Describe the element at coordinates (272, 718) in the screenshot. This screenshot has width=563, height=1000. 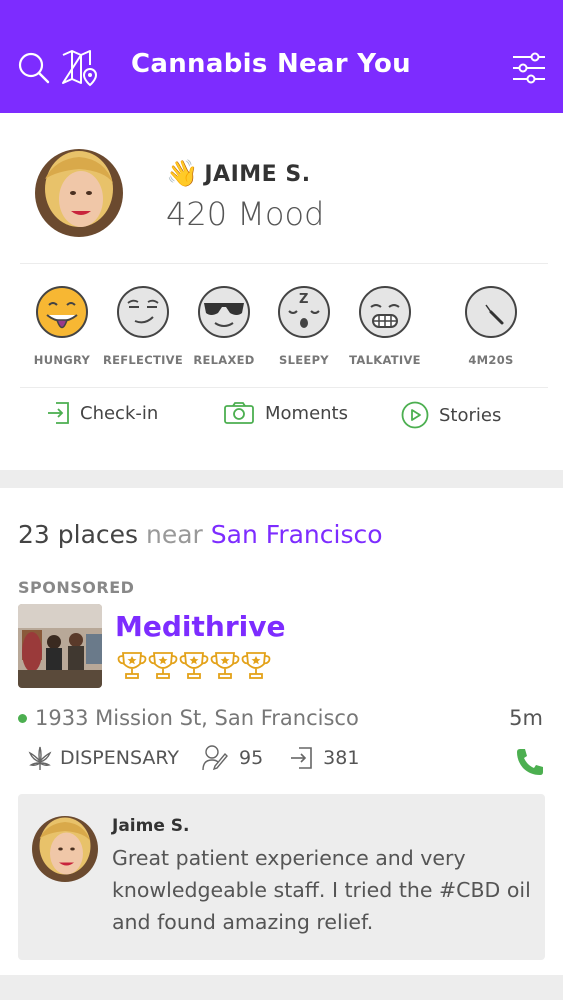
I see `store-address: 1933 Mission St, San Francisco` at that location.